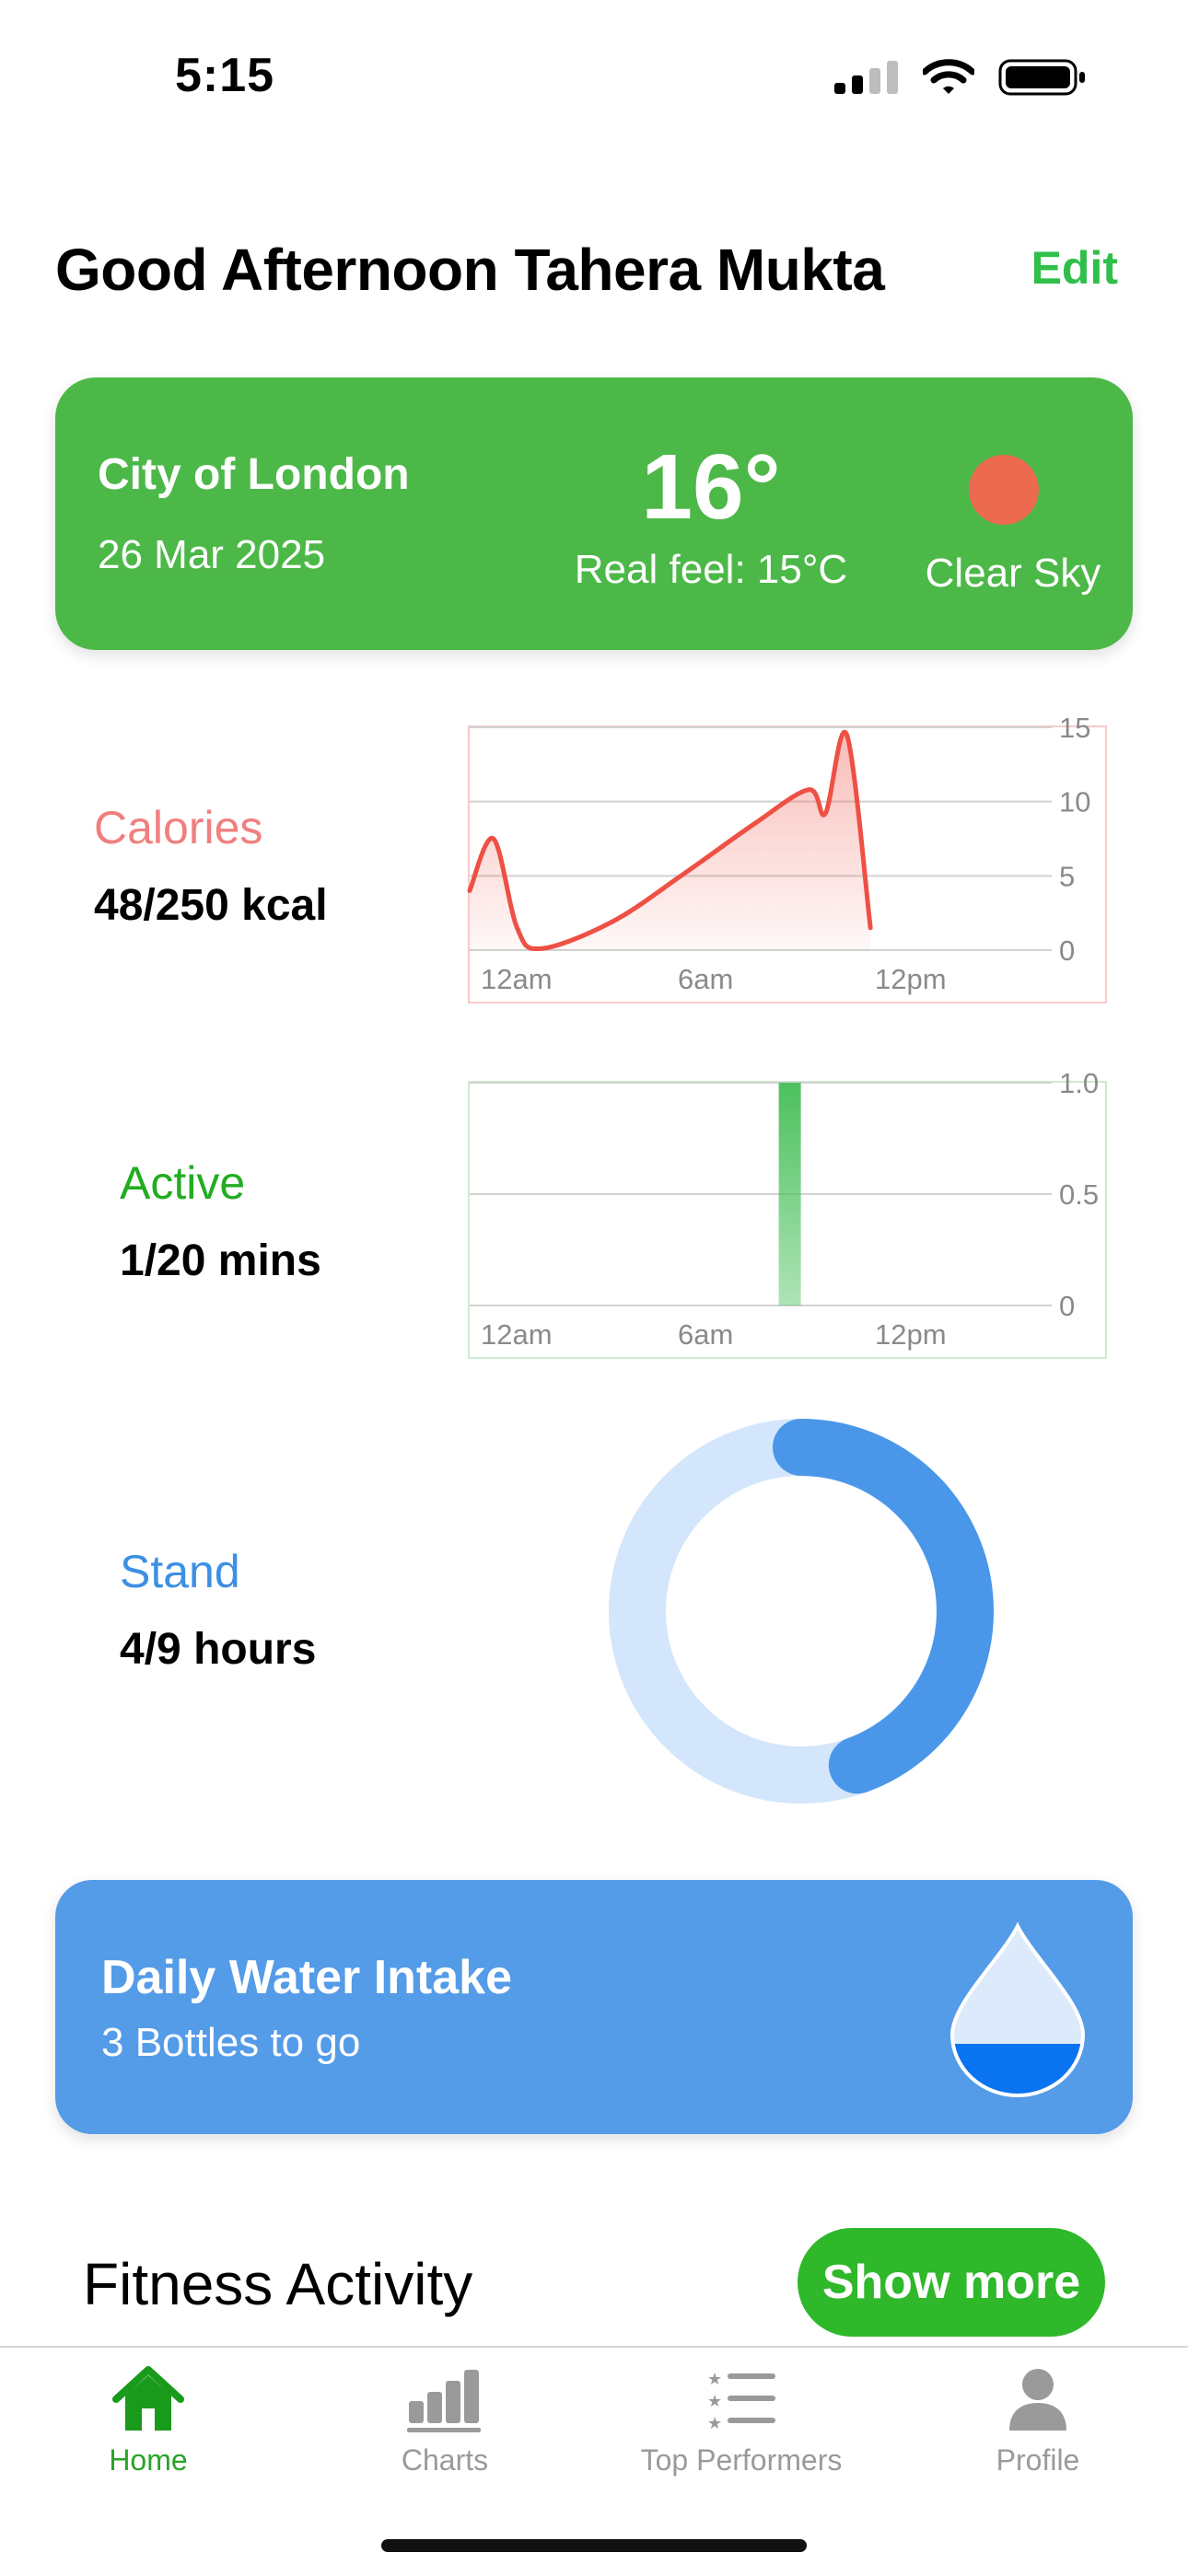 Image resolution: width=1188 pixels, height=2576 pixels. I want to click on tab-charts: Charts, so click(445, 2420).